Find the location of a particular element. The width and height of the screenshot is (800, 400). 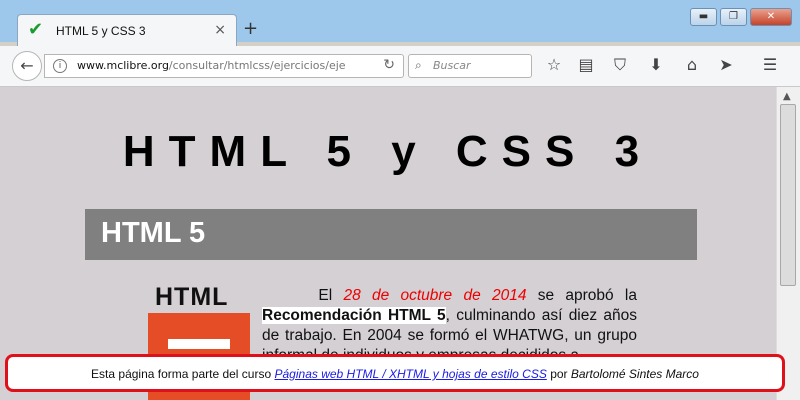

maximize-button: ❐ is located at coordinates (733, 17).